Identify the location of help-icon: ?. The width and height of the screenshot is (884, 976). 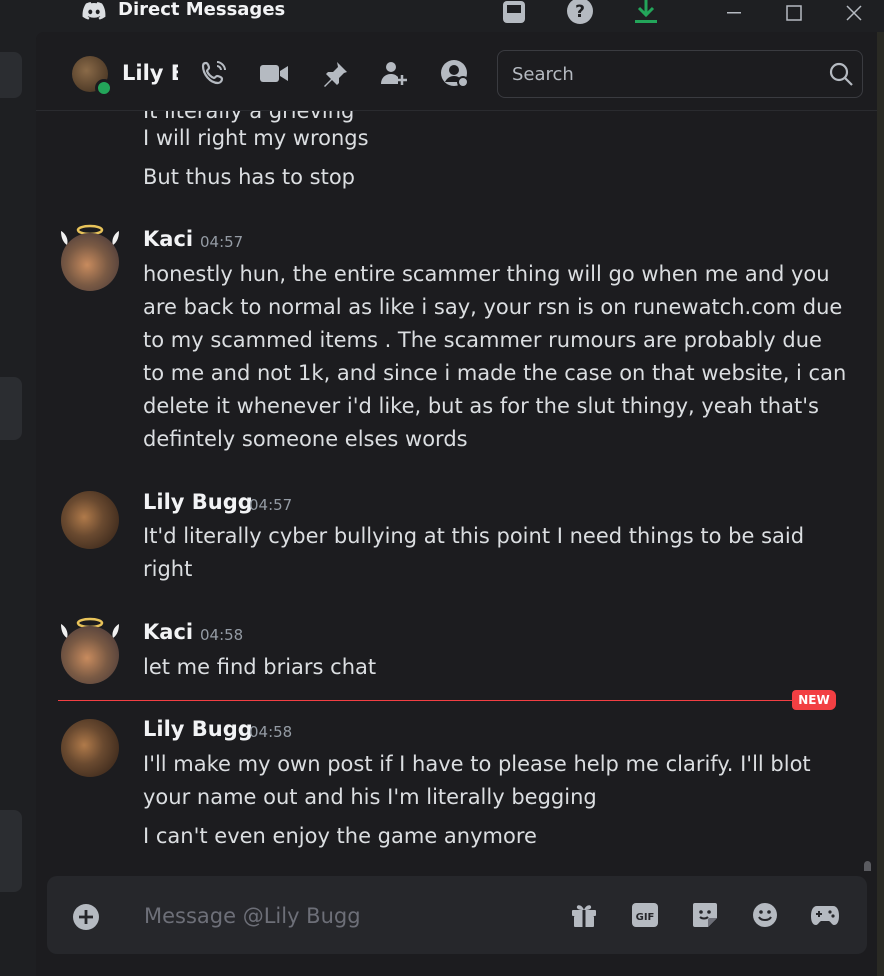
(580, 13).